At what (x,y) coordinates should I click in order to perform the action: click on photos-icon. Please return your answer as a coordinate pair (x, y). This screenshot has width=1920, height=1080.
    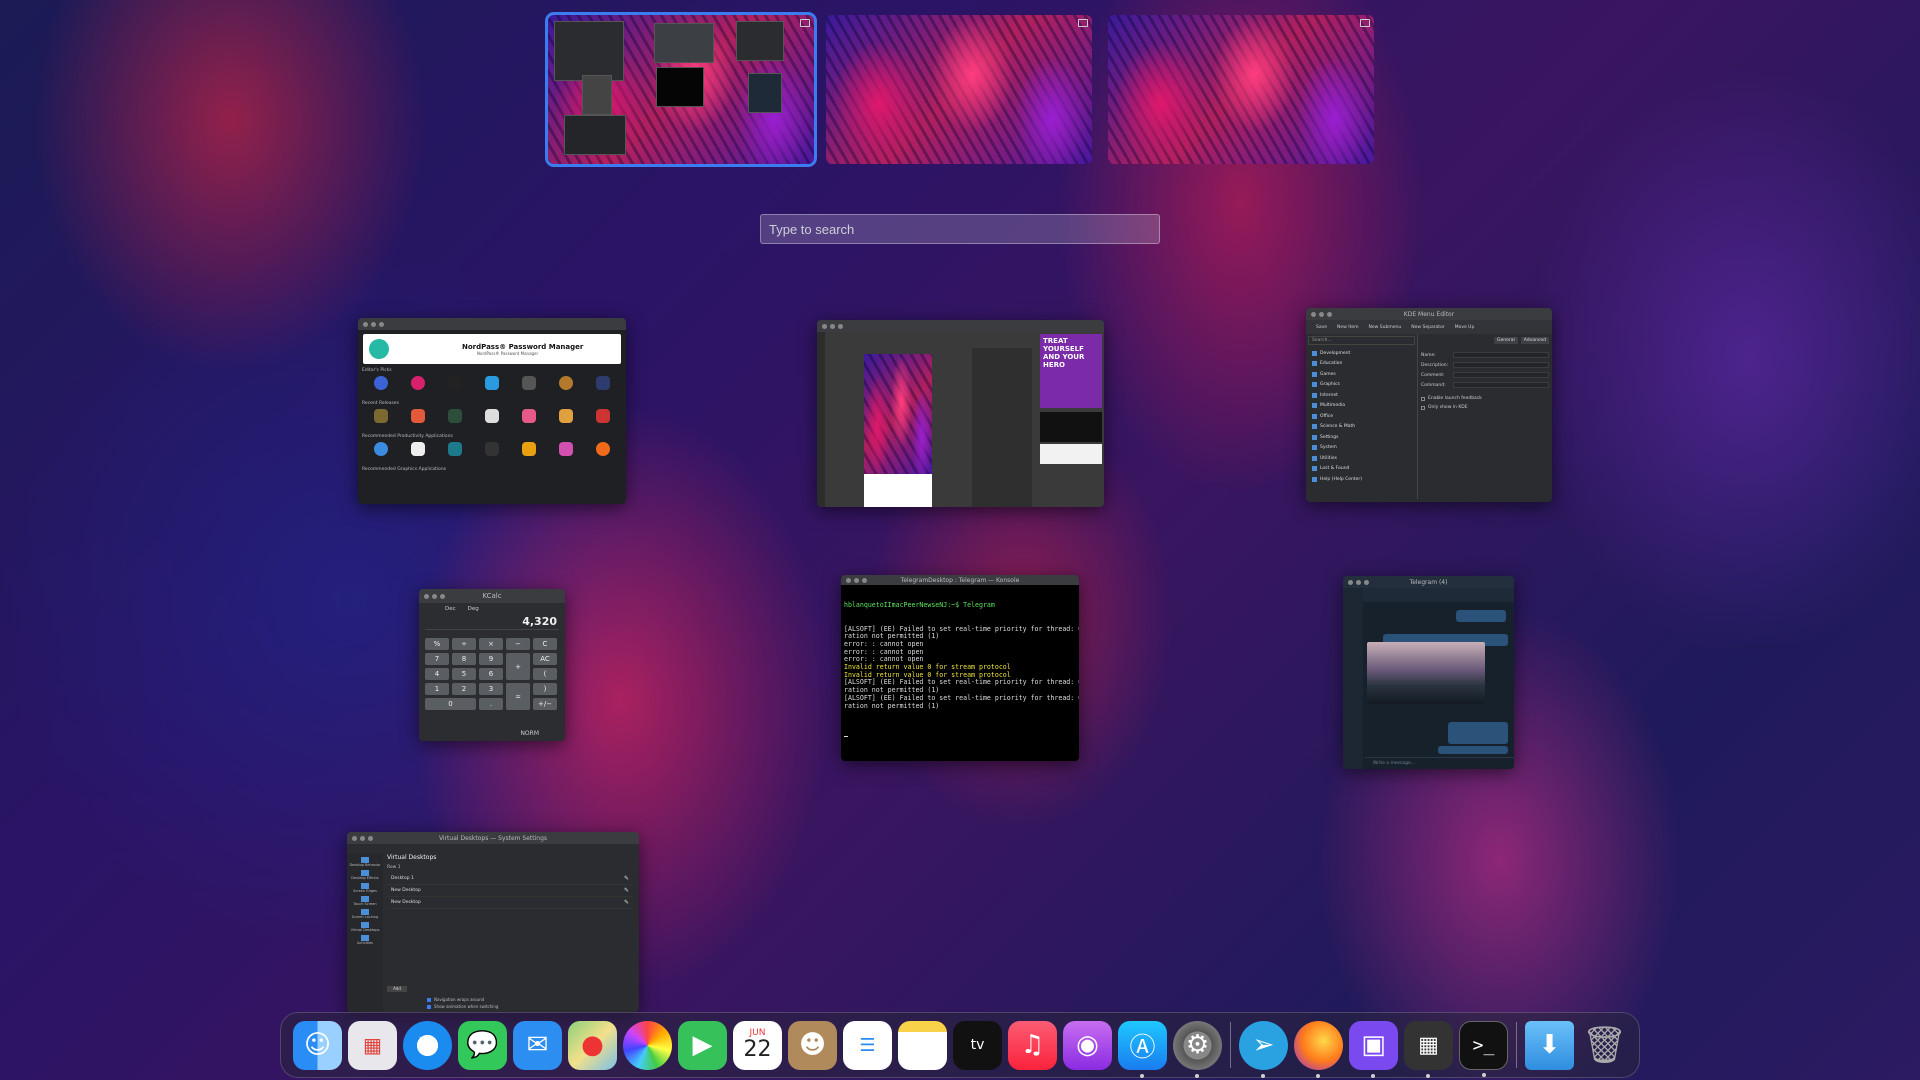
    Looking at the image, I should click on (647, 1045).